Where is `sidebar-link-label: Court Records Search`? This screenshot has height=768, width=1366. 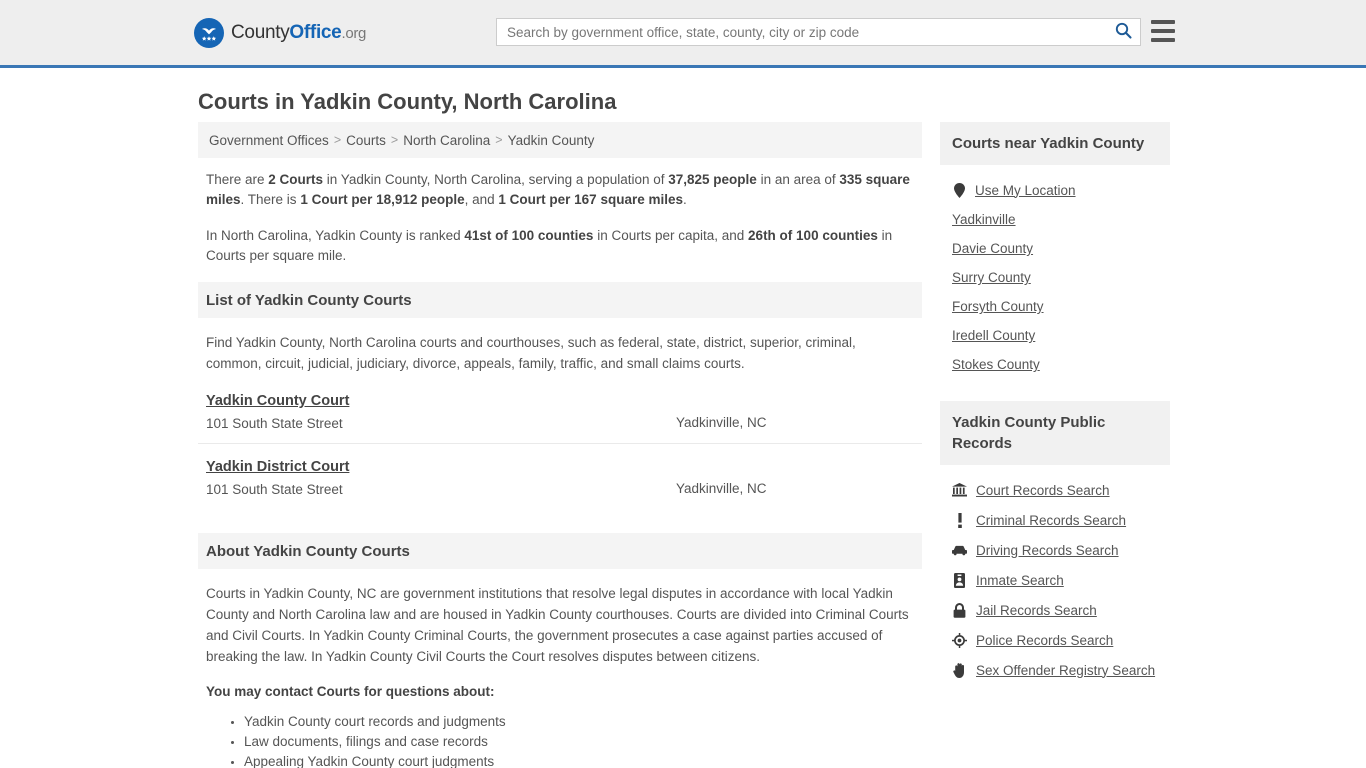 sidebar-link-label: Court Records Search is located at coordinates (1043, 490).